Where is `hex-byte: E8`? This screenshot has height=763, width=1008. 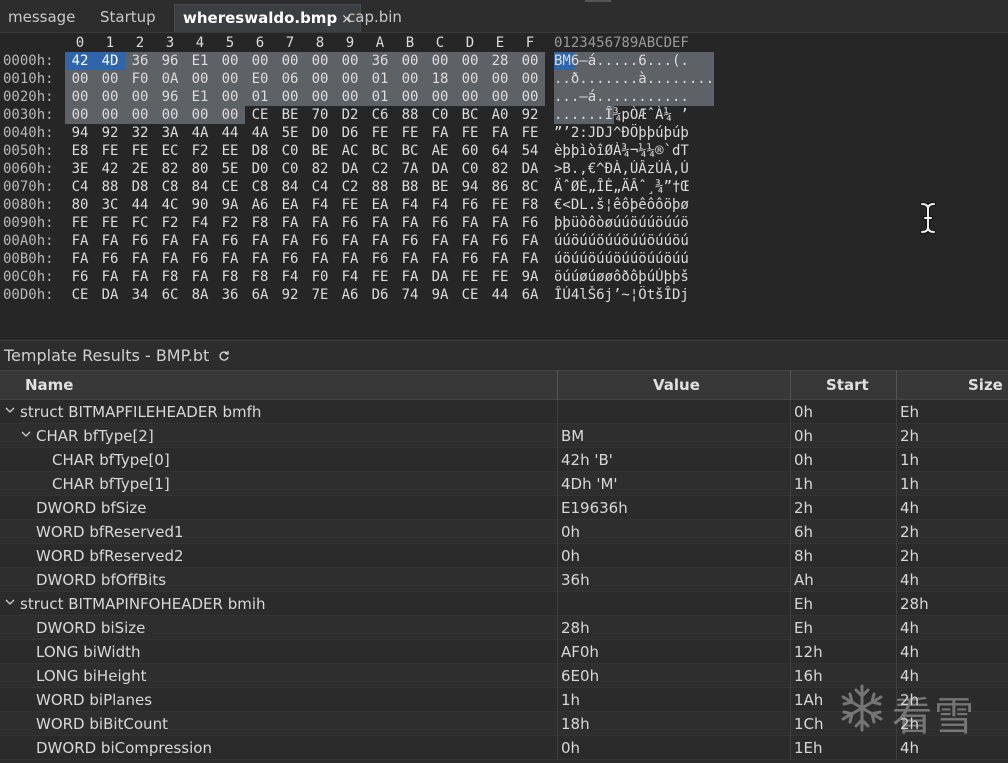
hex-byte: E8 is located at coordinates (80, 151).